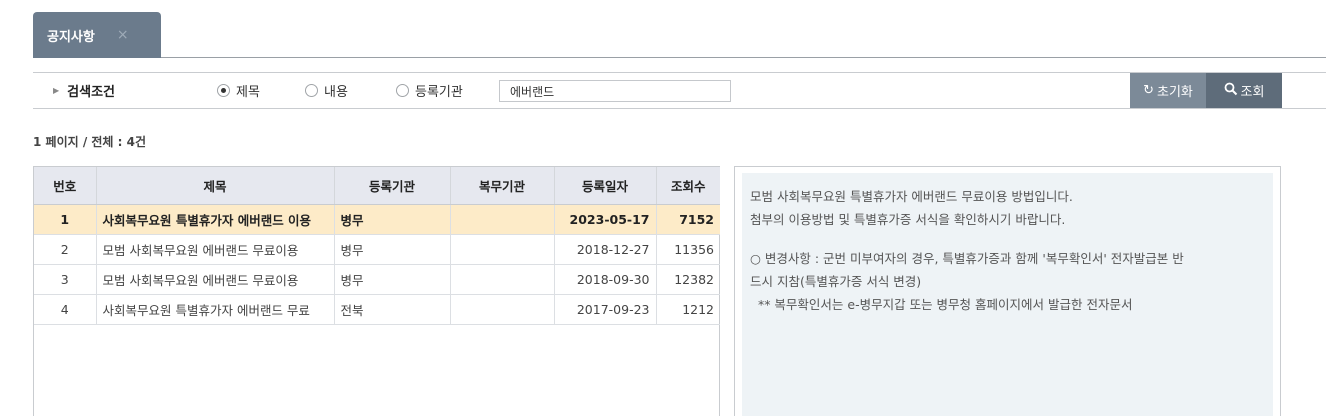 The height and width of the screenshot is (416, 1326). Describe the element at coordinates (941, 304) in the screenshot. I see `detail-line: ** 복무확인서는 e-병무지갑 또는 병무청 홈페이지에서 발급한 전자문서` at that location.